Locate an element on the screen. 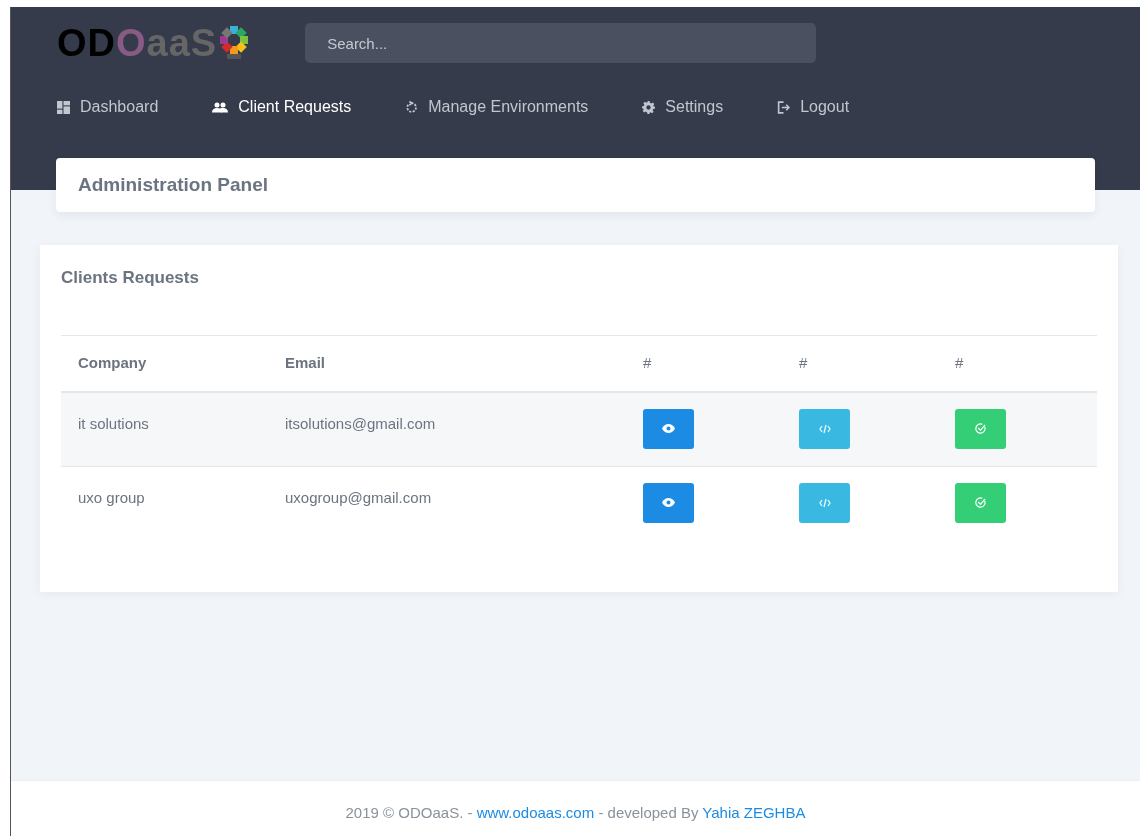  column-header: Company is located at coordinates (112, 362).